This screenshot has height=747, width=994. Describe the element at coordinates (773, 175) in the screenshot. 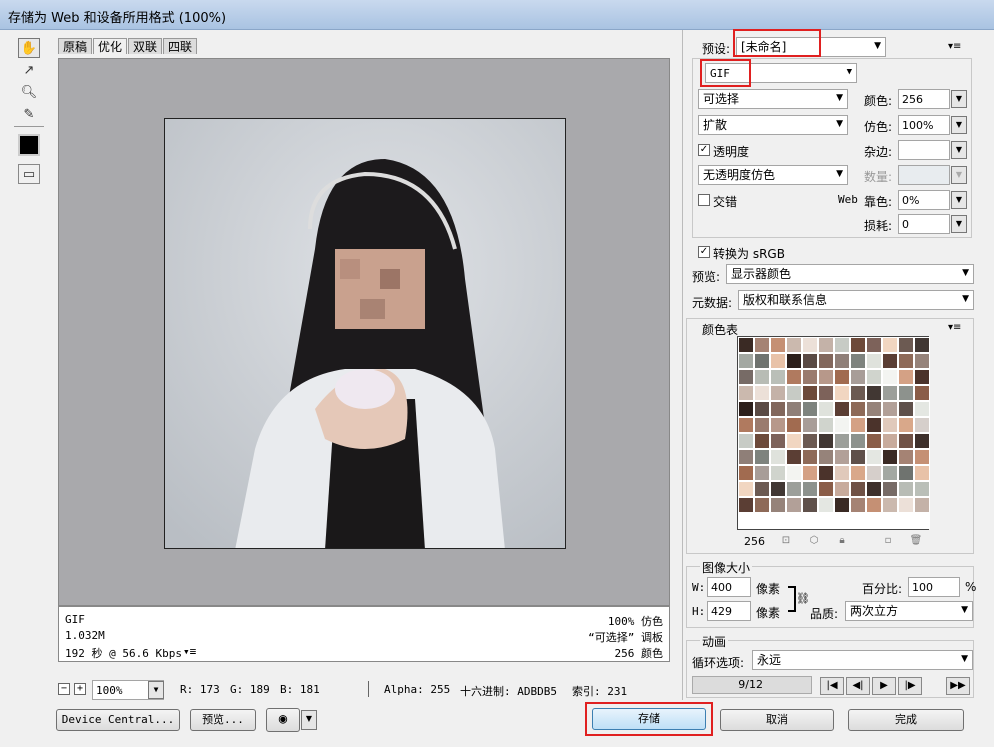

I see `transparency-dither-select: 无透明度仿色 ▼` at that location.